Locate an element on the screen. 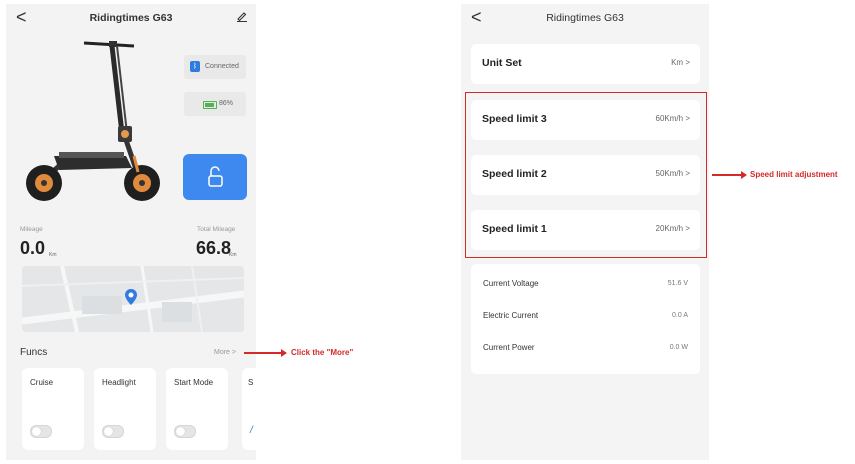  total-mileage-value: 66.8 is located at coordinates (214, 248).